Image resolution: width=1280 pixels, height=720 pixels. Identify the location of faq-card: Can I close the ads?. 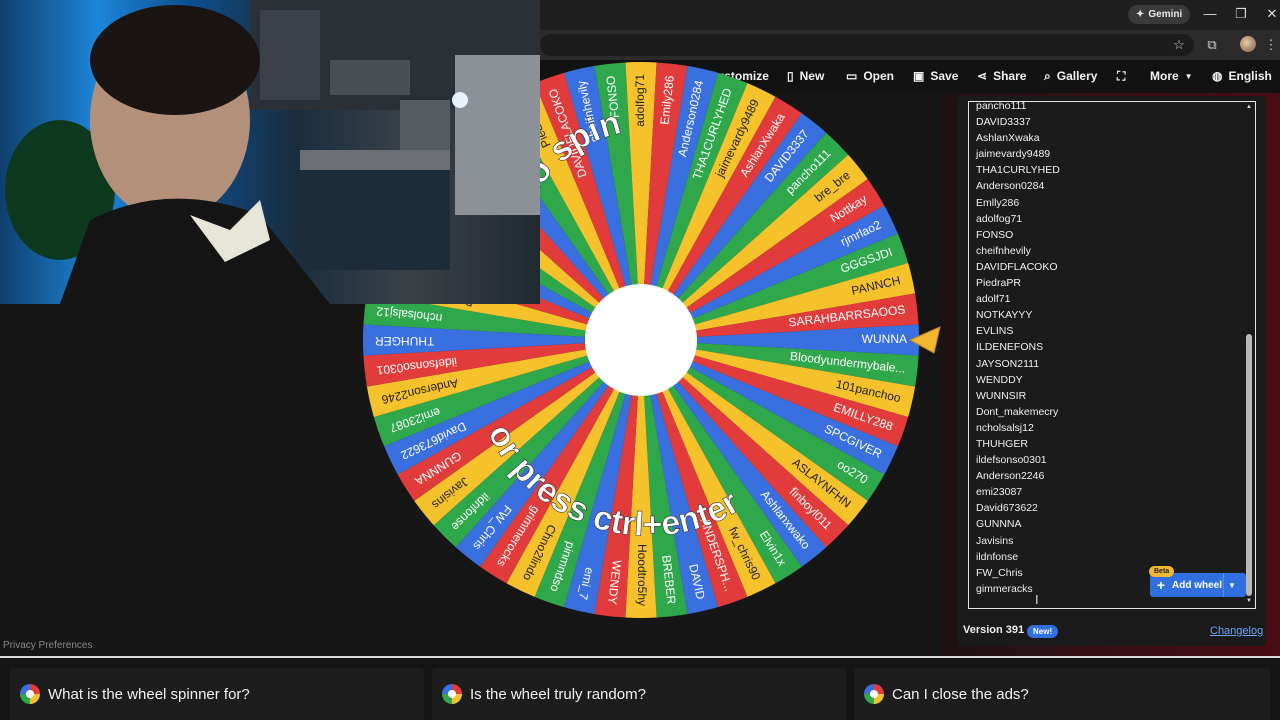
(1062, 694).